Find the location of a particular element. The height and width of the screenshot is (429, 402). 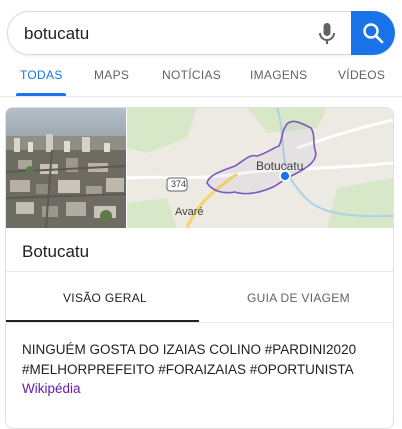

map-road-shield-label: 374 is located at coordinates (179, 184).